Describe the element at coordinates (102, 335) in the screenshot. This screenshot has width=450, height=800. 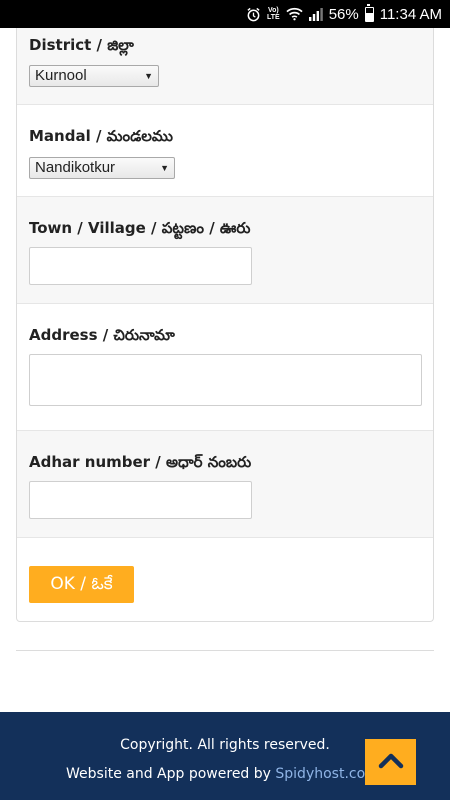
I see `address-label: Address / చిరునామా` at that location.